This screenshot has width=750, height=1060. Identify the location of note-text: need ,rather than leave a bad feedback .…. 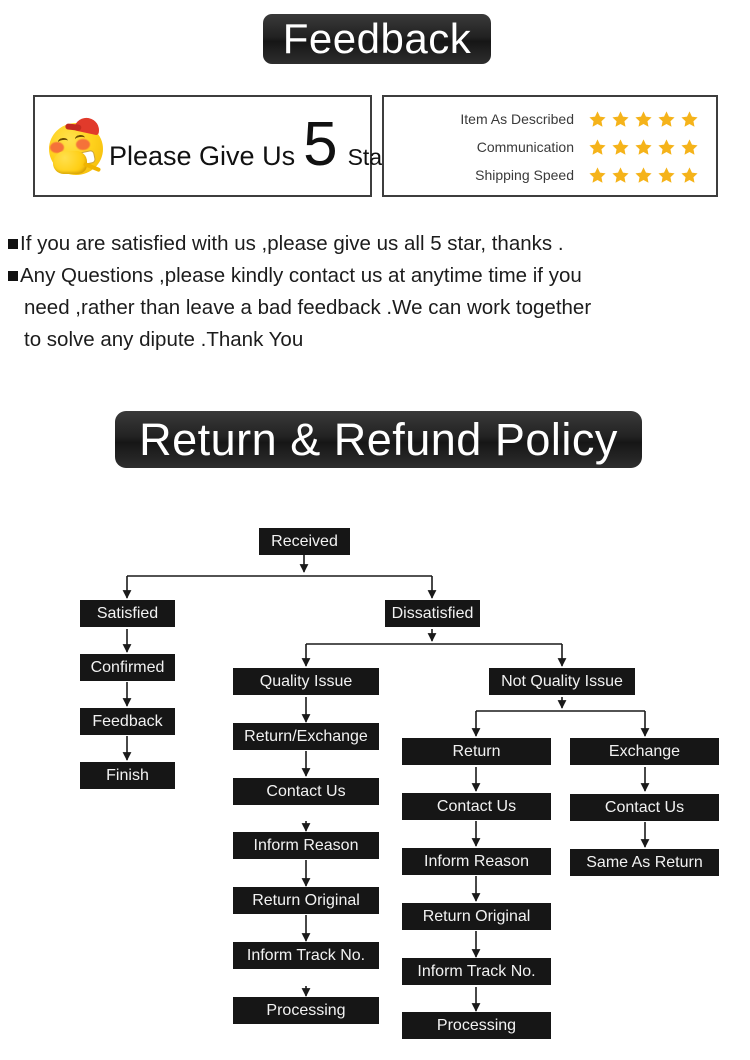
(308, 307).